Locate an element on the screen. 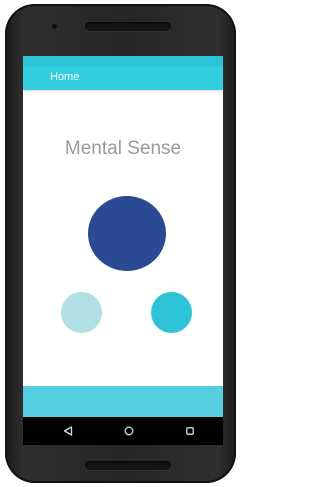 The image size is (320, 487). home-button is located at coordinates (129, 431).